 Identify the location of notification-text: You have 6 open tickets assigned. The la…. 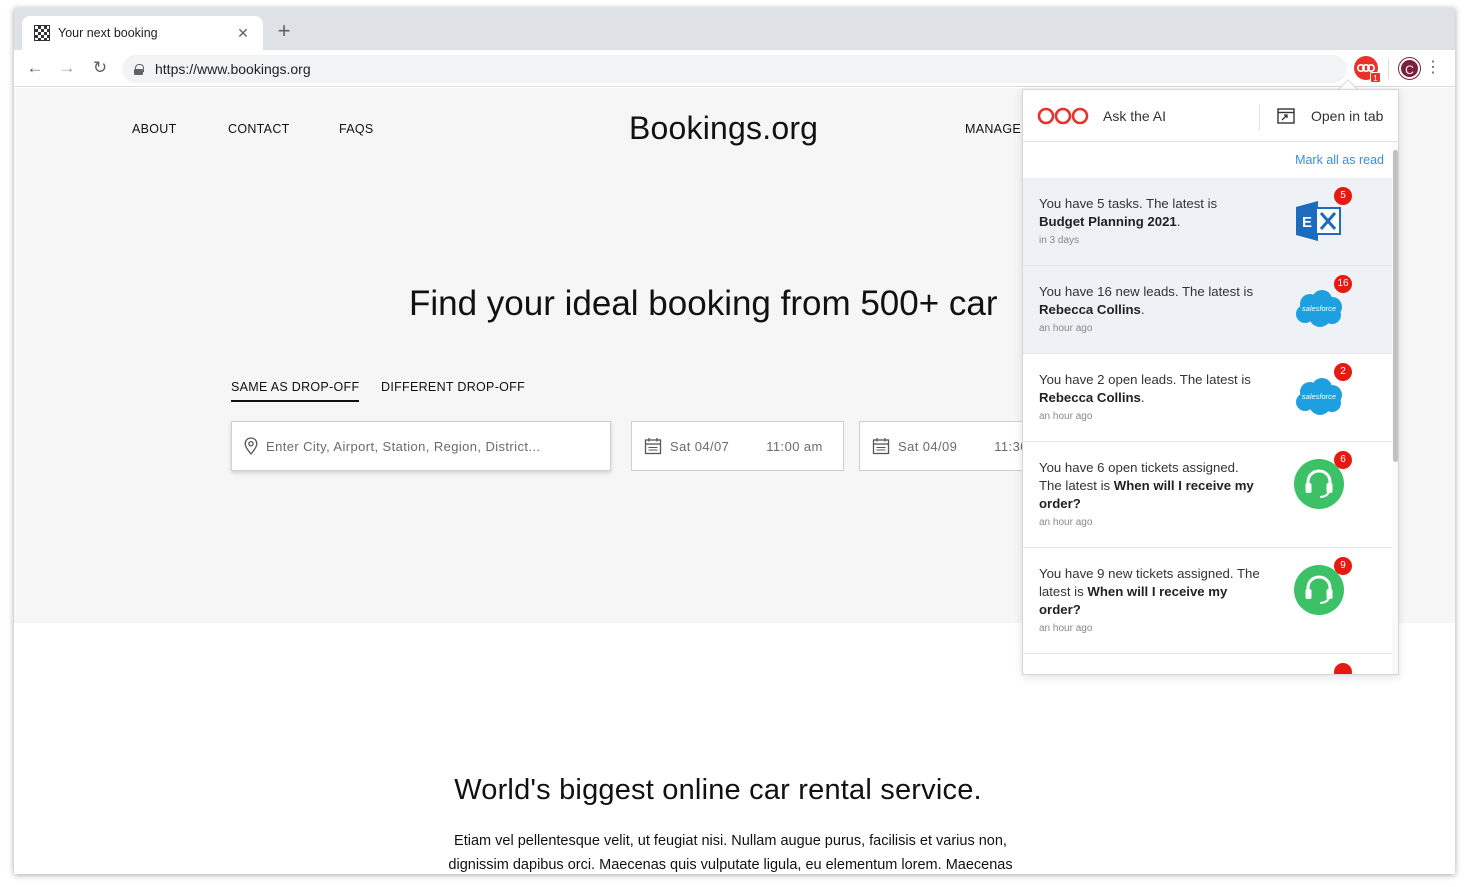
(1146, 485).